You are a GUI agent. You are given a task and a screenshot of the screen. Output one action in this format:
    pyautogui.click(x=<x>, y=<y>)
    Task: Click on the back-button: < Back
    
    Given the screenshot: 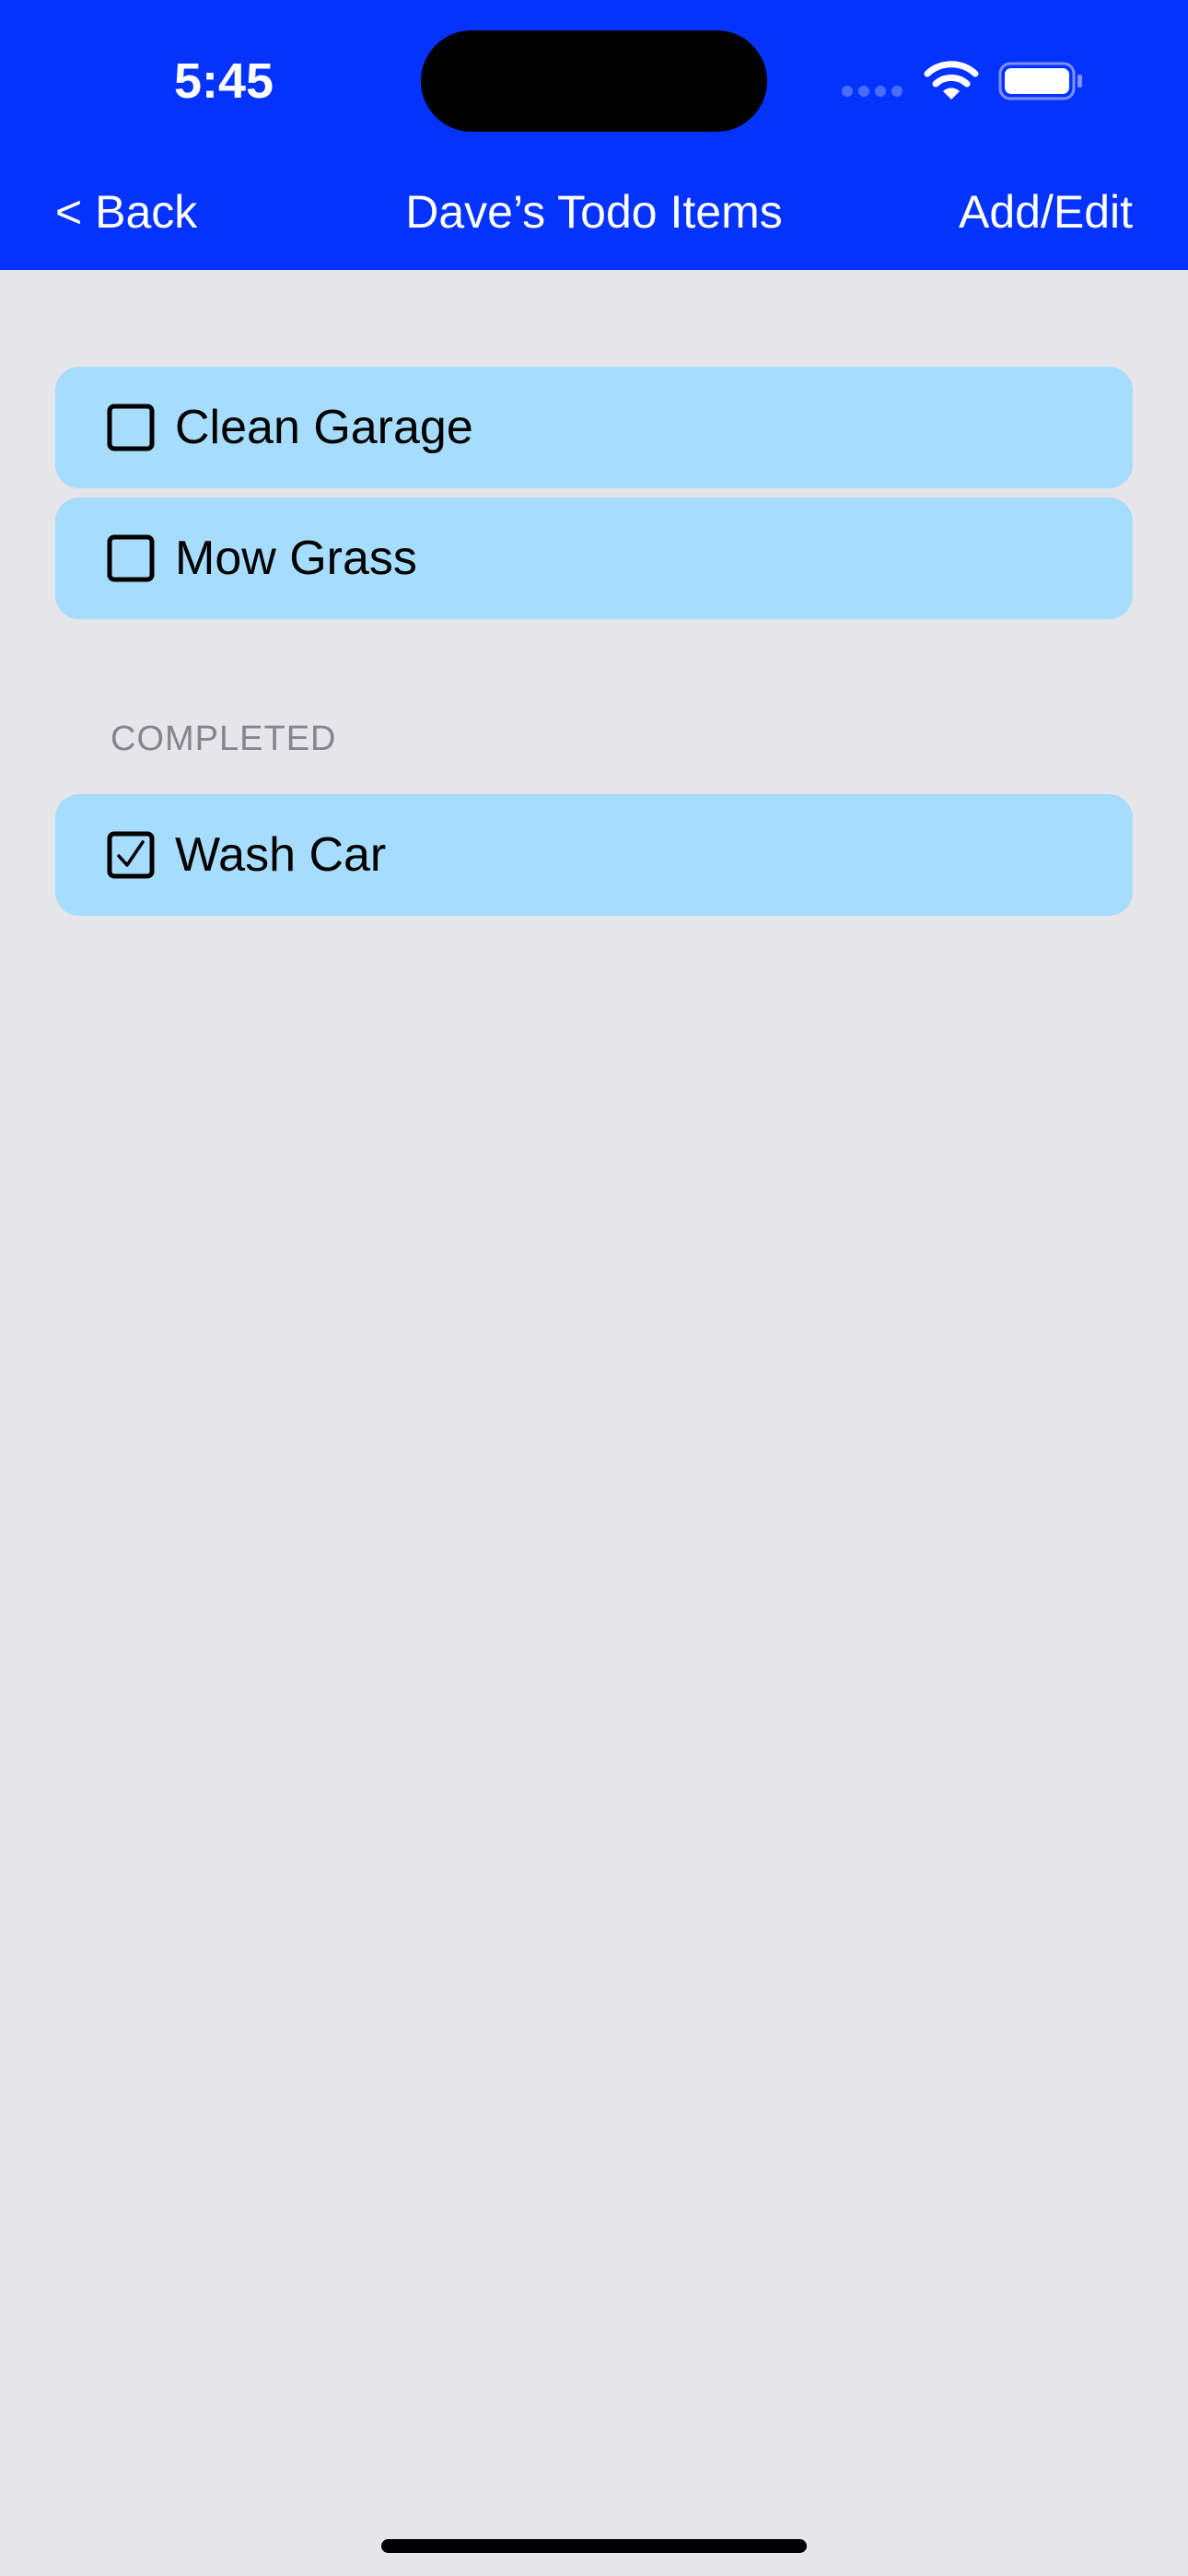 What is the action you would take?
    pyautogui.click(x=126, y=212)
    